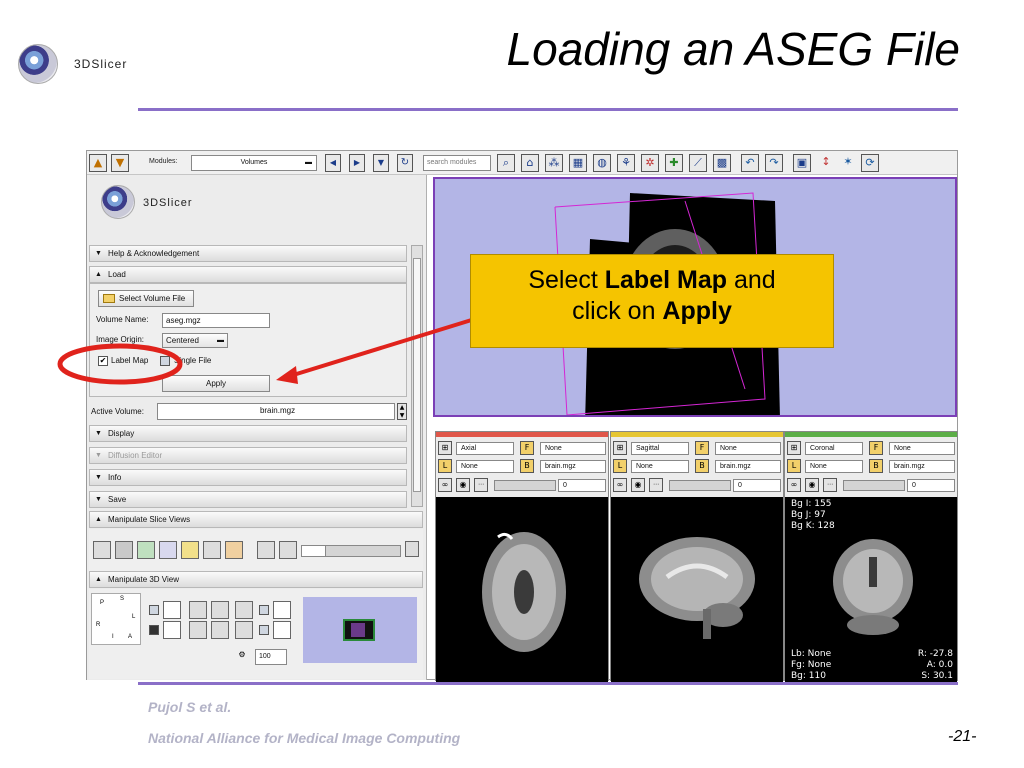  Describe the element at coordinates (242, 656) in the screenshot. I see `zoom-icon: ⚙` at that location.